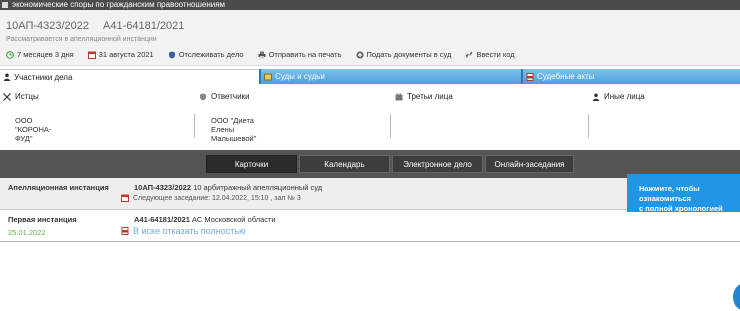  I want to click on track-case-button: Отслеживать дело, so click(206, 54).